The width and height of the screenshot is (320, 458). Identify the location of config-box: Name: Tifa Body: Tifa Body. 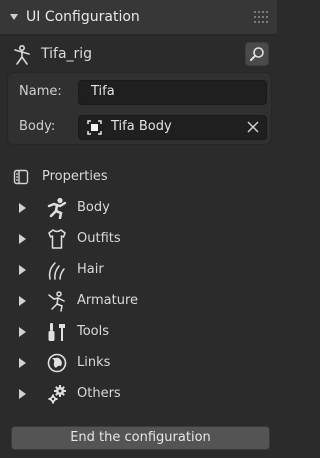
(139, 108).